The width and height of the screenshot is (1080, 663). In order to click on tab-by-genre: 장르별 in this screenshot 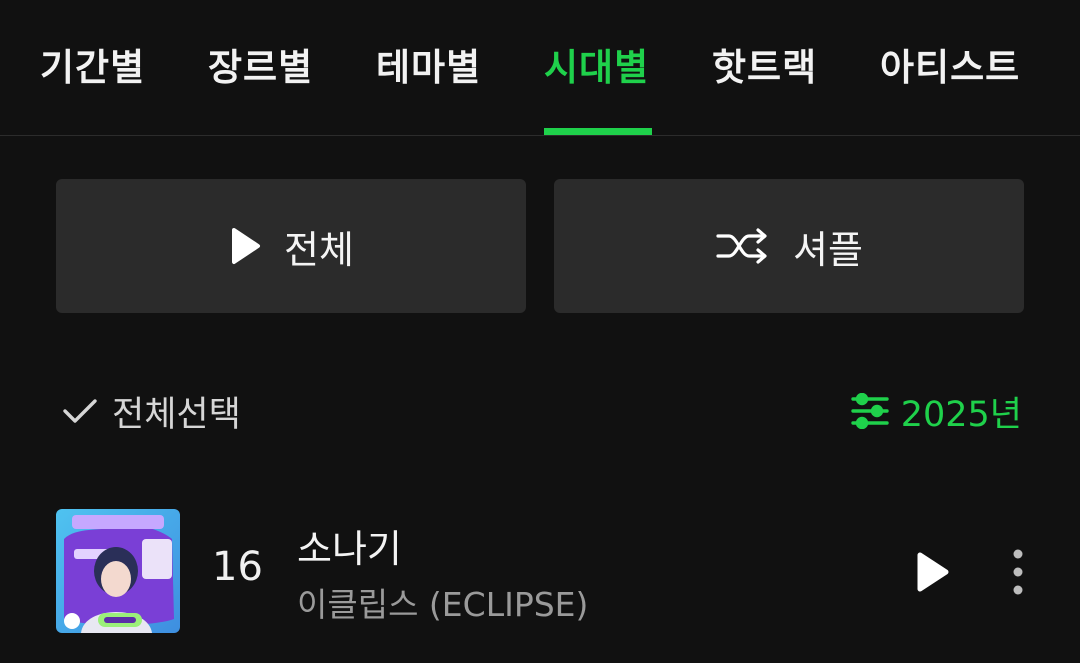, I will do `click(260, 68)`.